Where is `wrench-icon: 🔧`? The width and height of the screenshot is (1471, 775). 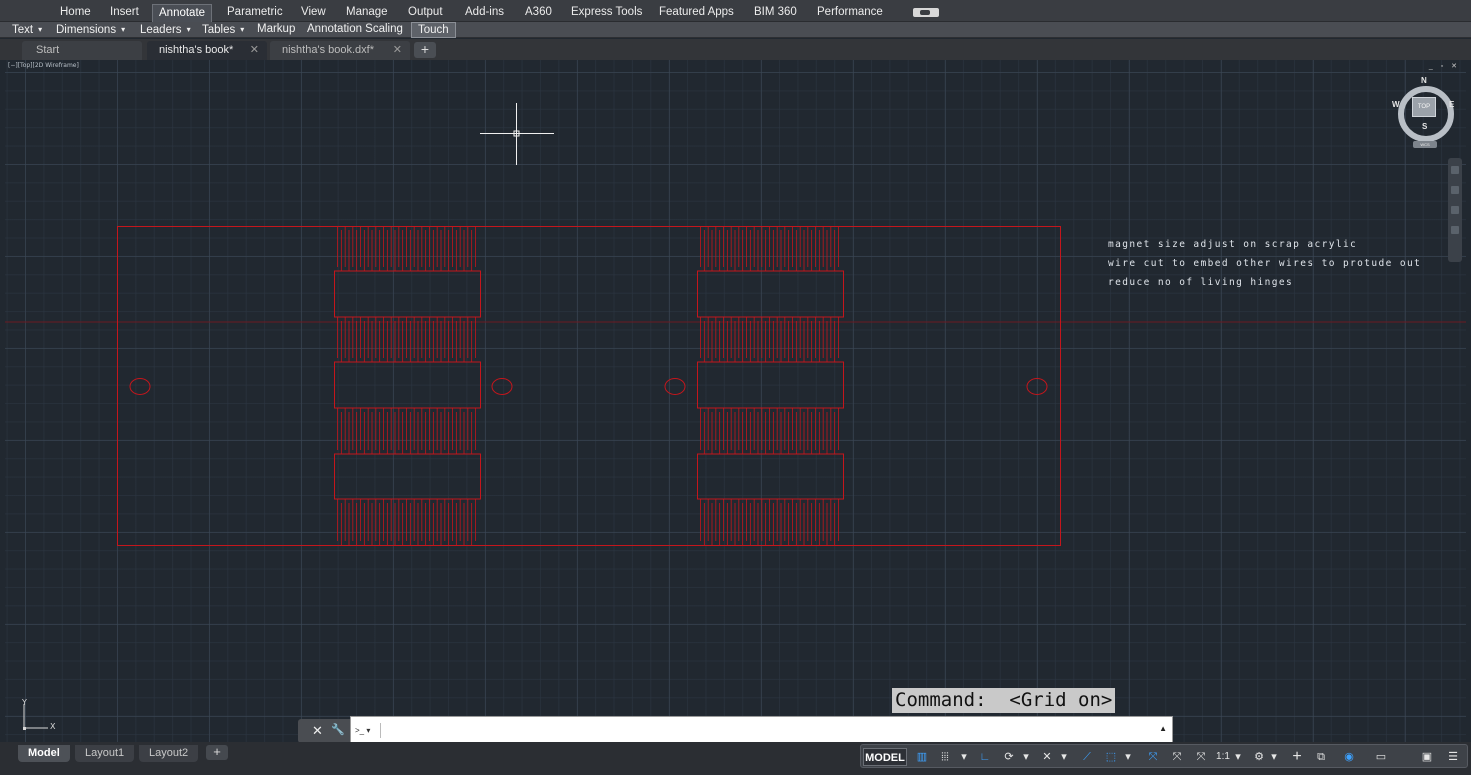 wrench-icon: 🔧 is located at coordinates (338, 729).